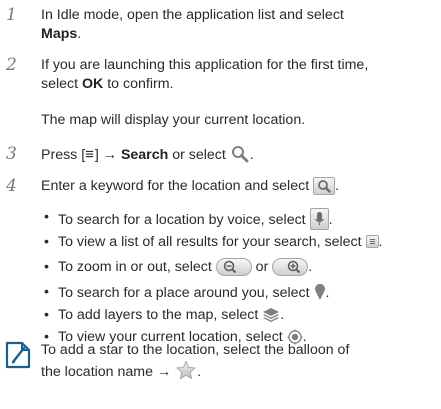  What do you see at coordinates (11, 154) in the screenshot?
I see `step-number: 3` at bounding box center [11, 154].